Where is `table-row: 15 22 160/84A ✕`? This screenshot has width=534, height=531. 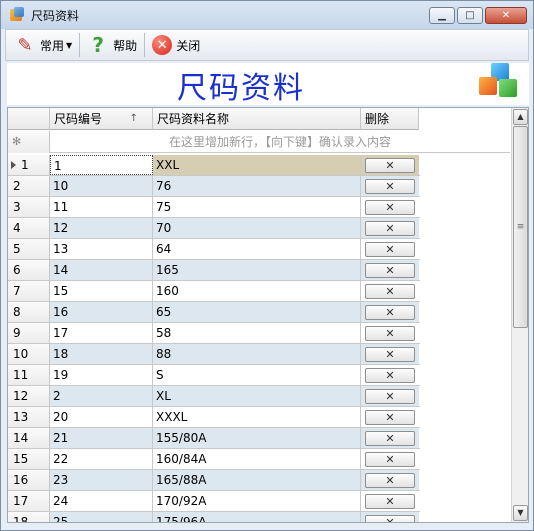 table-row: 15 22 160/84A ✕ is located at coordinates (214, 459).